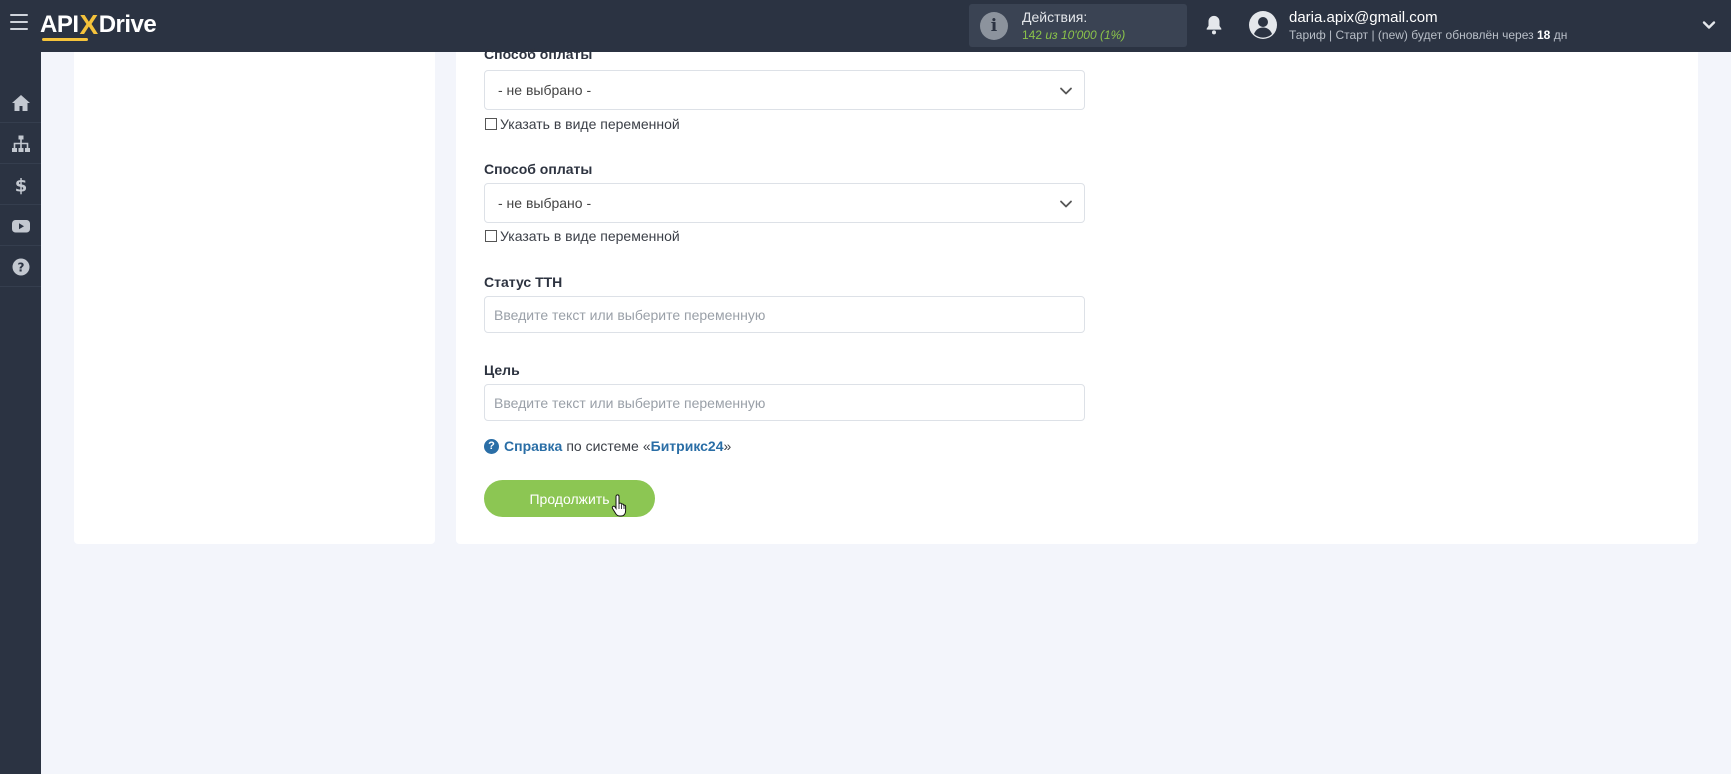 The width and height of the screenshot is (1731, 774). Describe the element at coordinates (254, 298) in the screenshot. I see `left-panel` at that location.